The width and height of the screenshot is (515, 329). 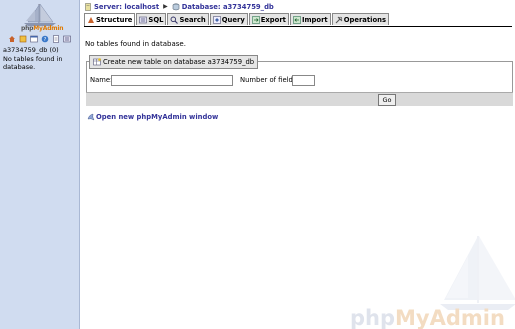 I want to click on search-icon, so click(x=174, y=20).